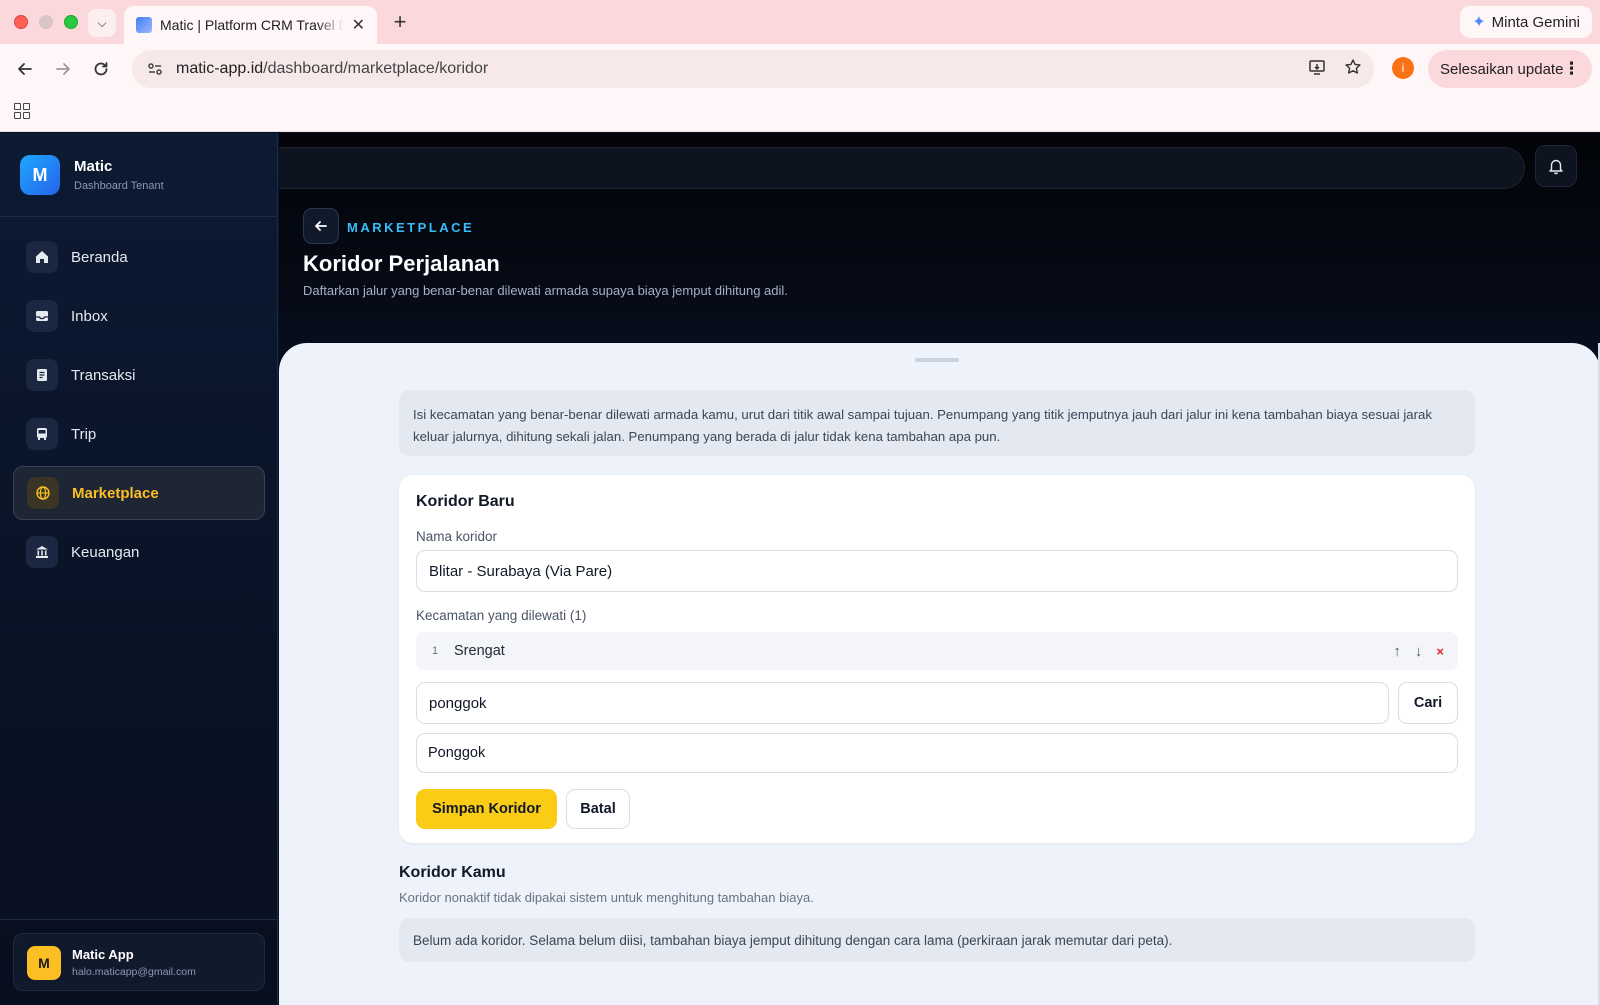 This screenshot has width=1600, height=1005. I want to click on reload-button, so click(101, 69).